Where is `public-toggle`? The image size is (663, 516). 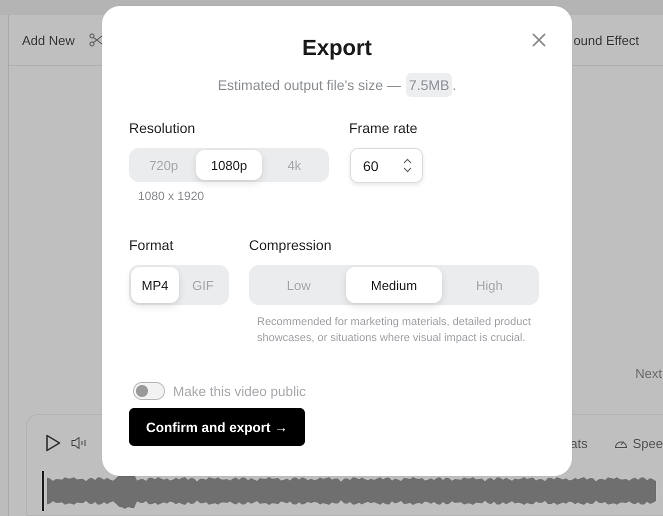
public-toggle is located at coordinates (149, 391).